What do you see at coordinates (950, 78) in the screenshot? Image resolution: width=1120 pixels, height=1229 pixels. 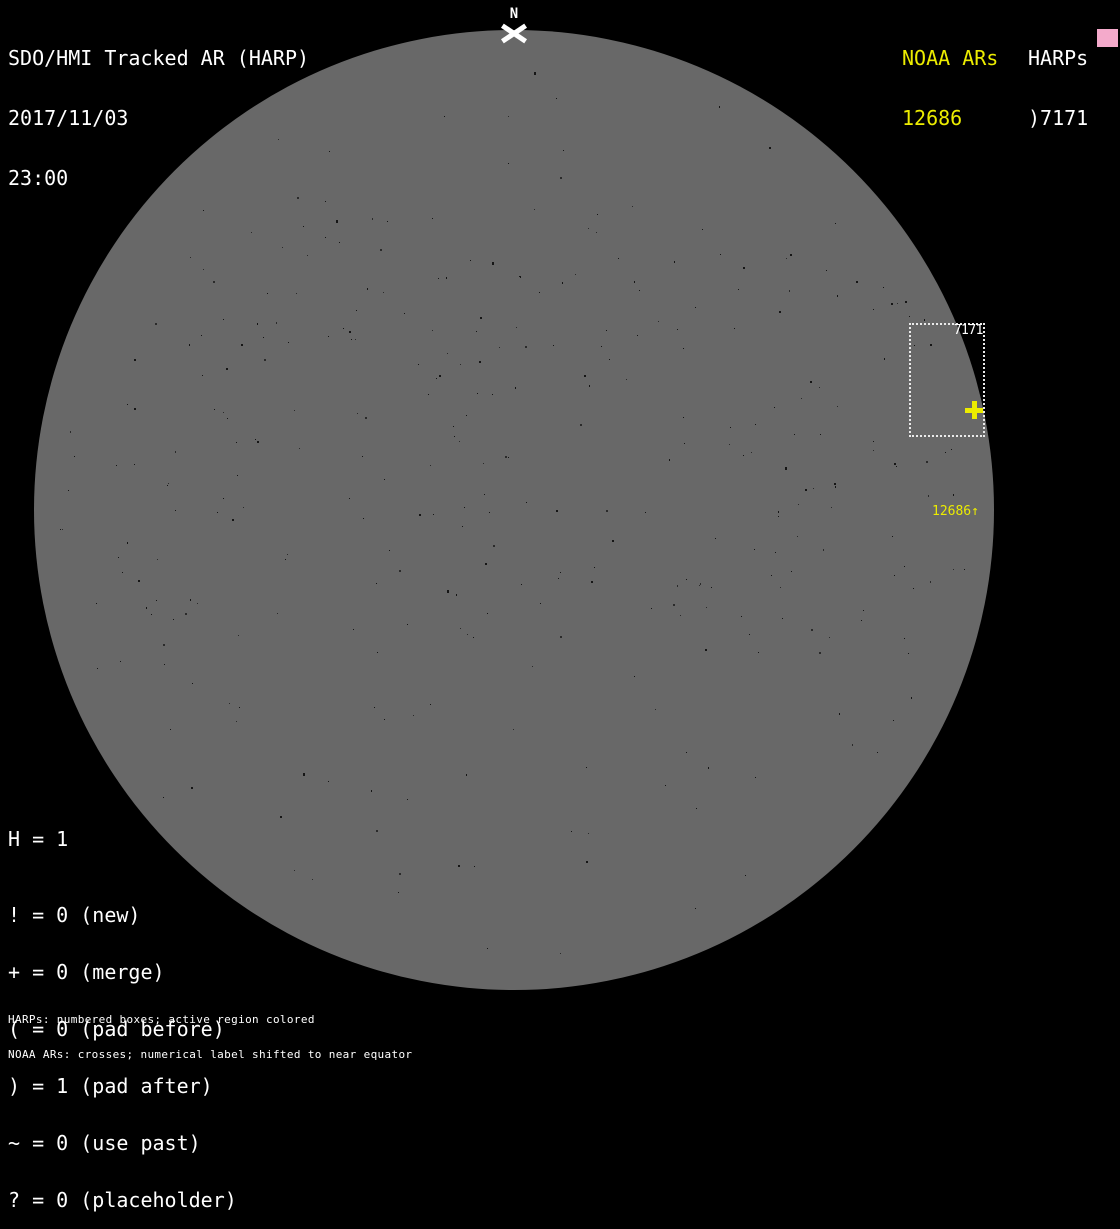 I see `noaa-ars-header: NOAA ARs 12686` at bounding box center [950, 78].